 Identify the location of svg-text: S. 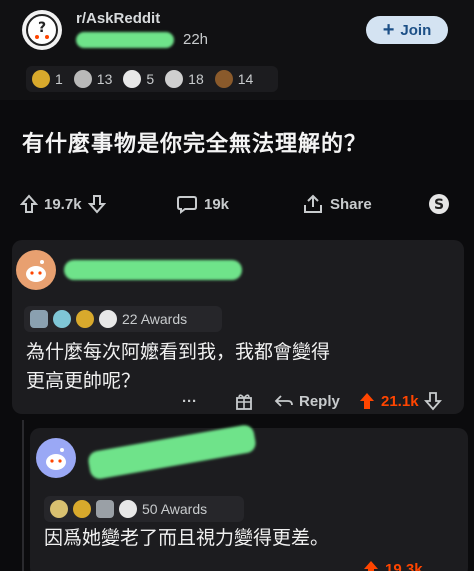
(439, 205).